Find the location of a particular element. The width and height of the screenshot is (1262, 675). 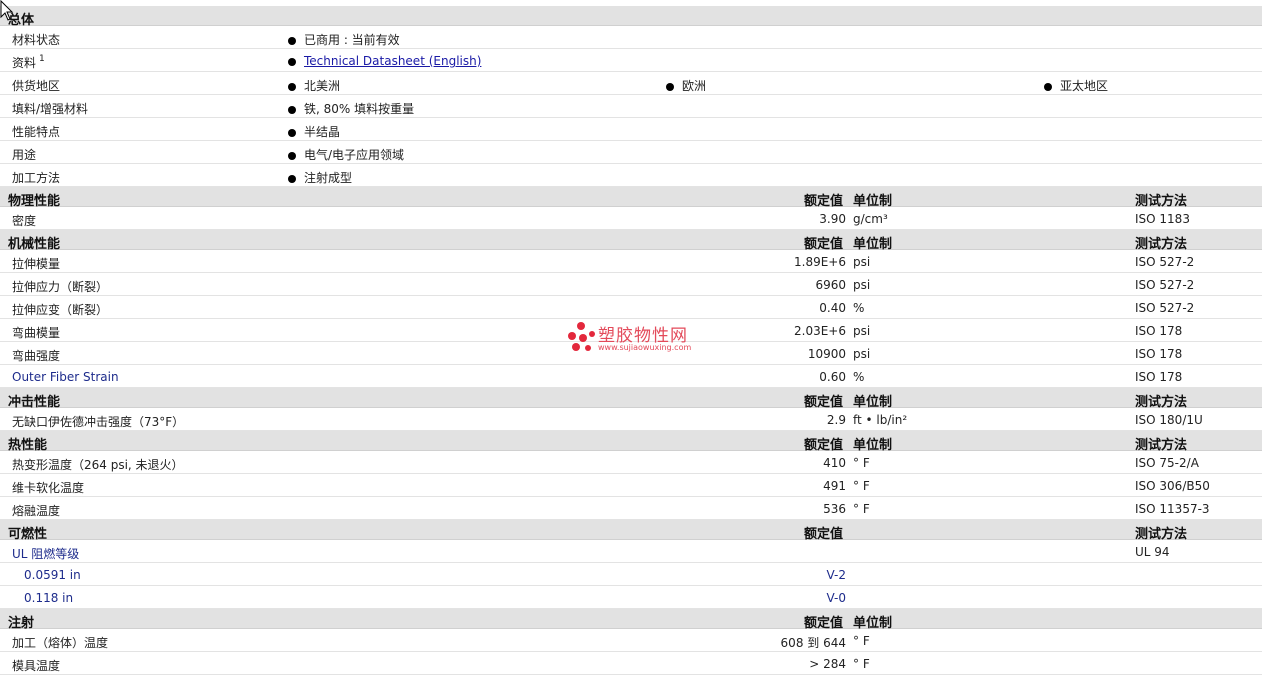

property-label: 无缺口伊佐德冲击强度（73°F） is located at coordinates (98, 422).